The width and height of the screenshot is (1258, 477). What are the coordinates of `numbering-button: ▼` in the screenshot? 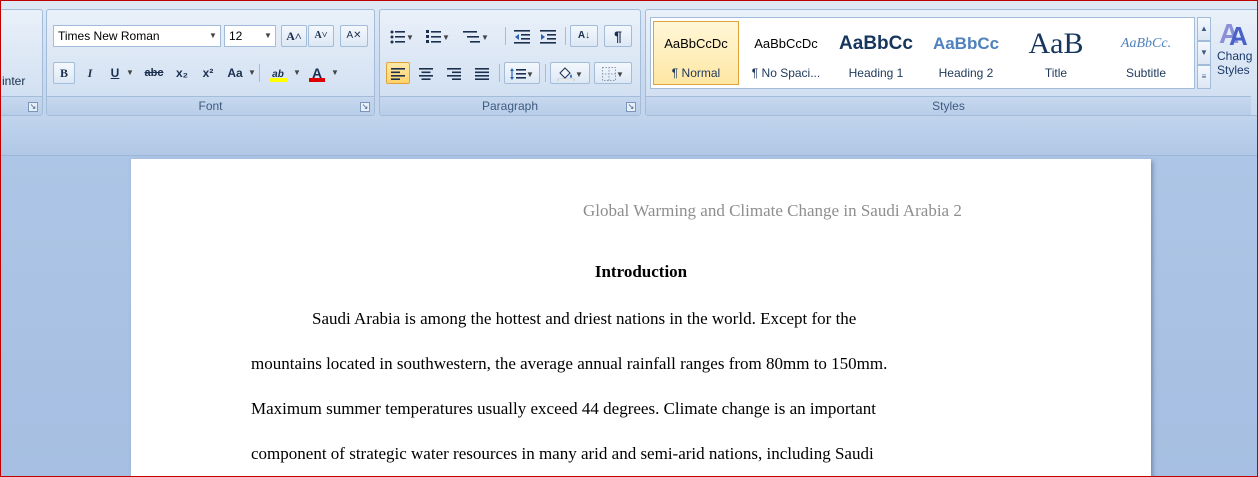 It's located at (438, 36).